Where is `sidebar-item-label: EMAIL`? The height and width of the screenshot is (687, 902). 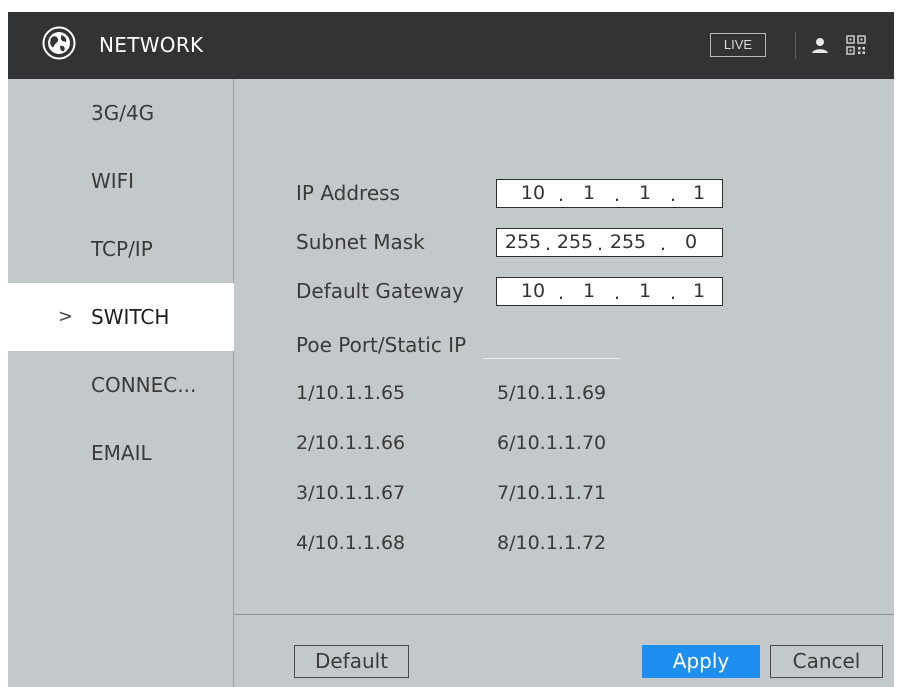
sidebar-item-label: EMAIL is located at coordinates (121, 453).